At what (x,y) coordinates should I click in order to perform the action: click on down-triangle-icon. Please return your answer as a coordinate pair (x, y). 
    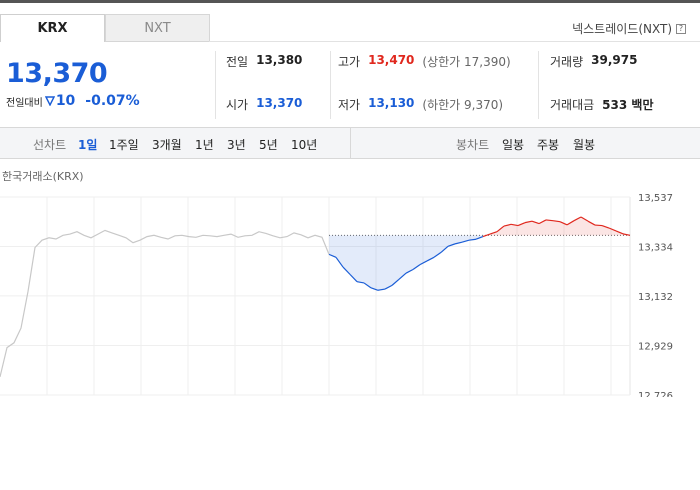
    Looking at the image, I should click on (49, 101).